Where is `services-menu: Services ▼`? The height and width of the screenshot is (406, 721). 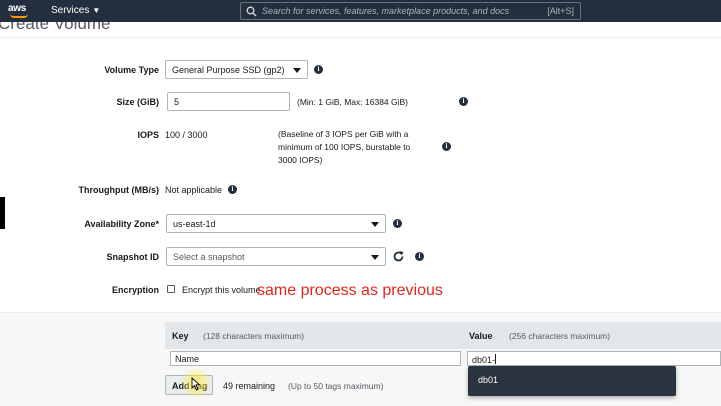
services-menu: Services ▼ is located at coordinates (75, 10).